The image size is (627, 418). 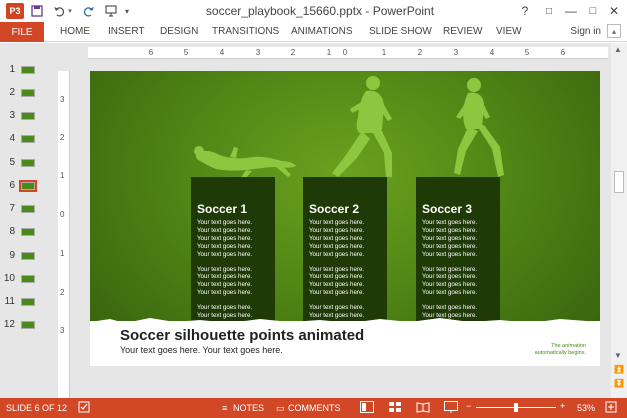 What do you see at coordinates (611, 408) in the screenshot?
I see `fit-to-window-icon` at bounding box center [611, 408].